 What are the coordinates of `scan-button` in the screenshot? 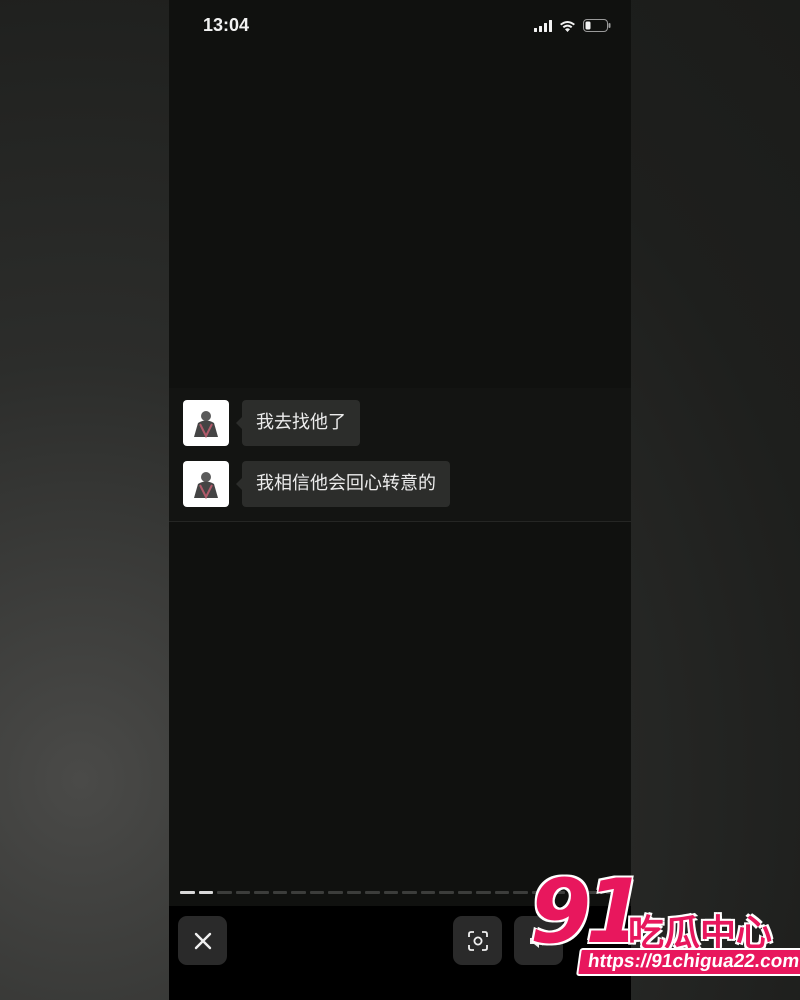 It's located at (477, 940).